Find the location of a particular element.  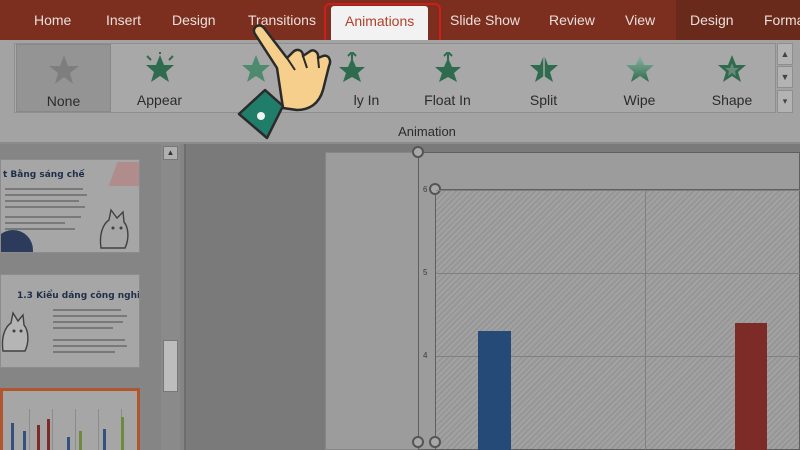

star-split-icon is located at coordinates (543, 68).